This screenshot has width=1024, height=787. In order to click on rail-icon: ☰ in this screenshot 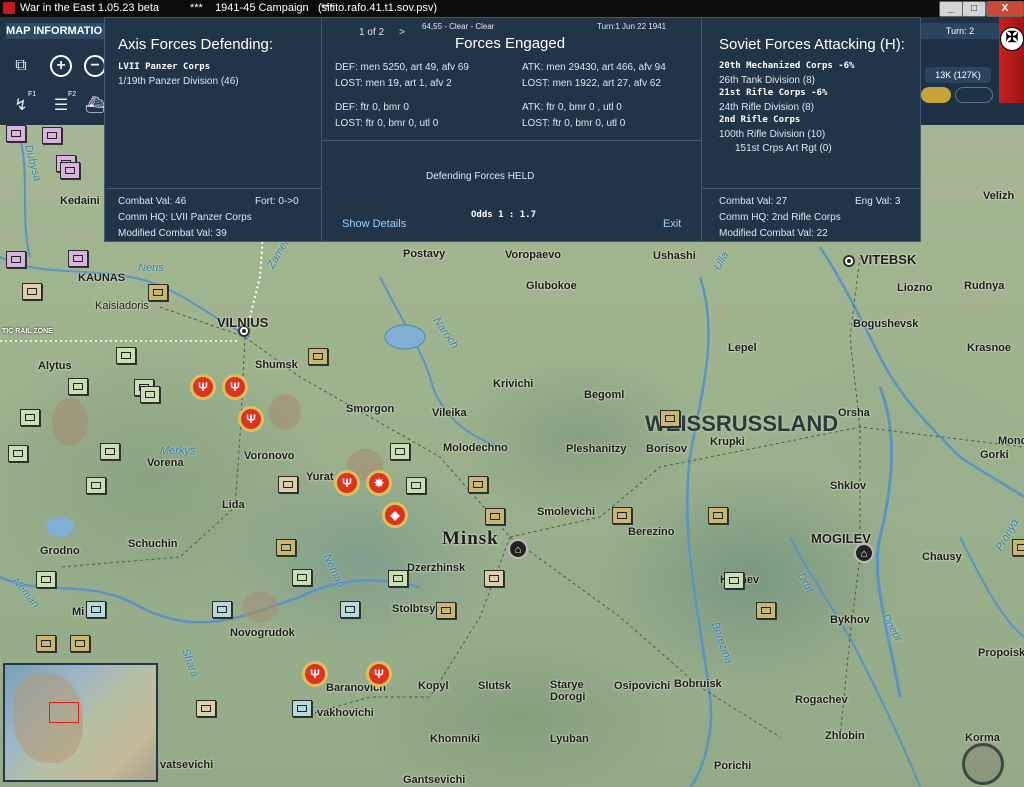, I will do `click(61, 106)`.